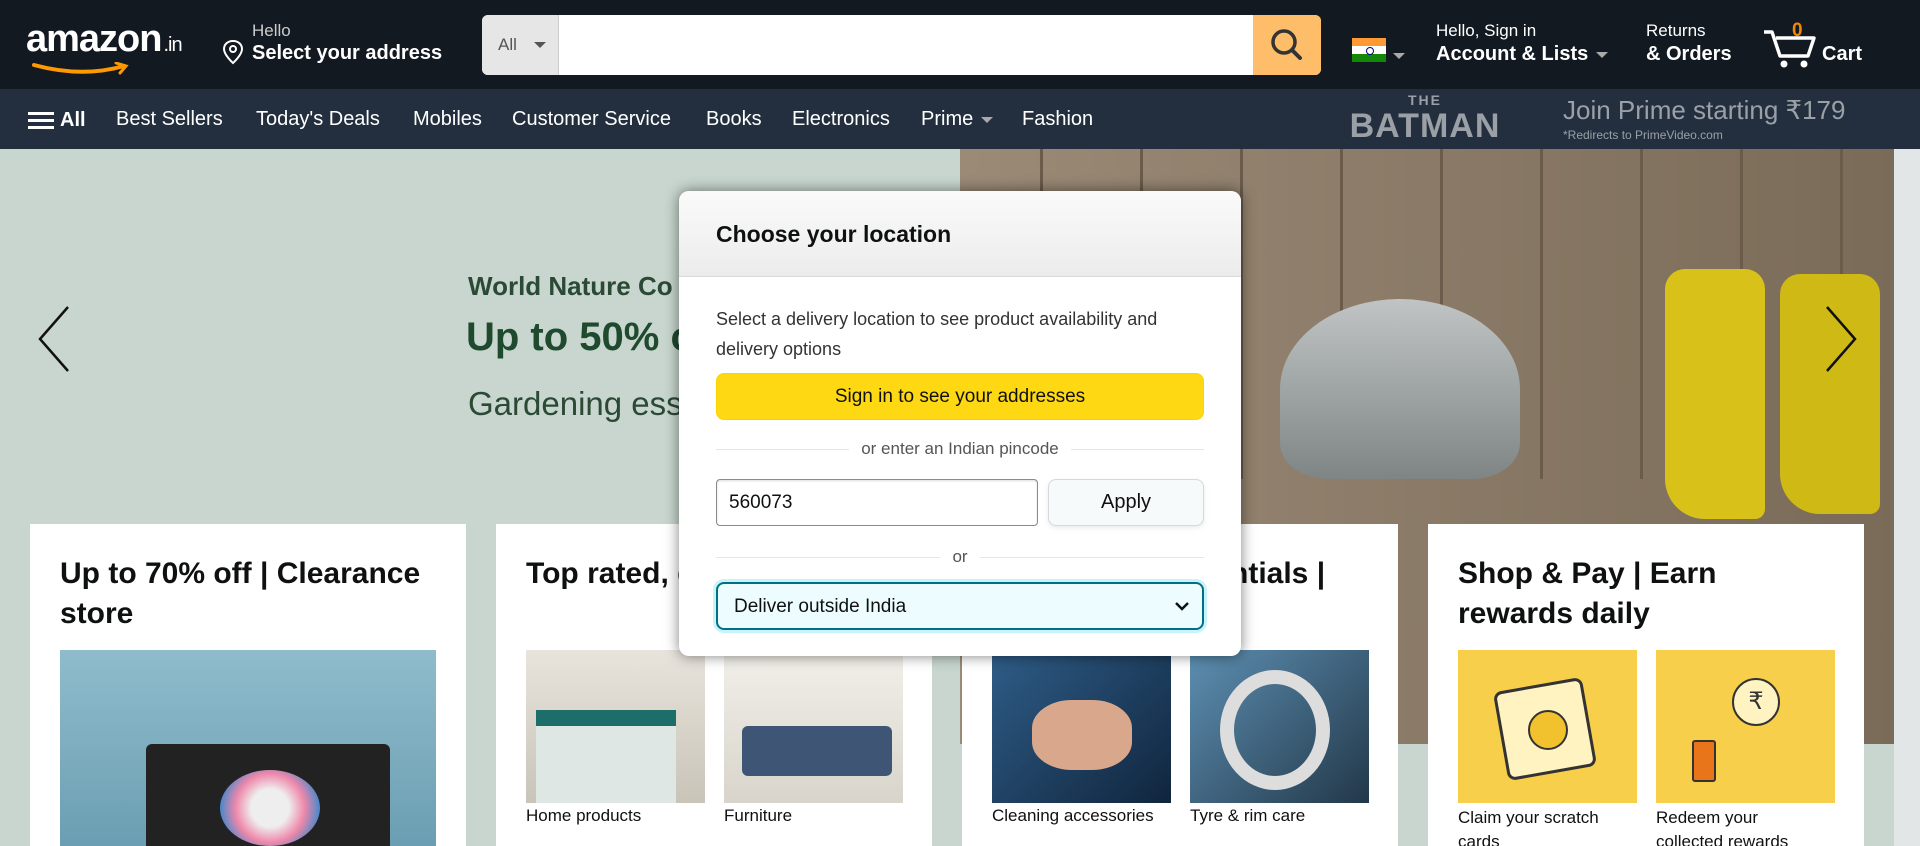 Image resolution: width=1920 pixels, height=846 pixels. I want to click on pincode-divider-label: or enter an Indian pincode, so click(960, 448).